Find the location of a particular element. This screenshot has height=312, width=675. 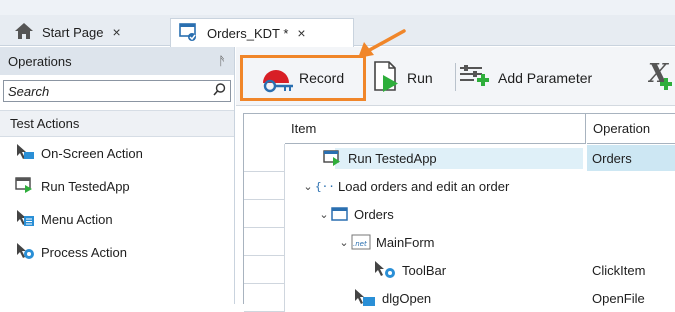

tab-start-page: Start Page × is located at coordinates (86, 32).